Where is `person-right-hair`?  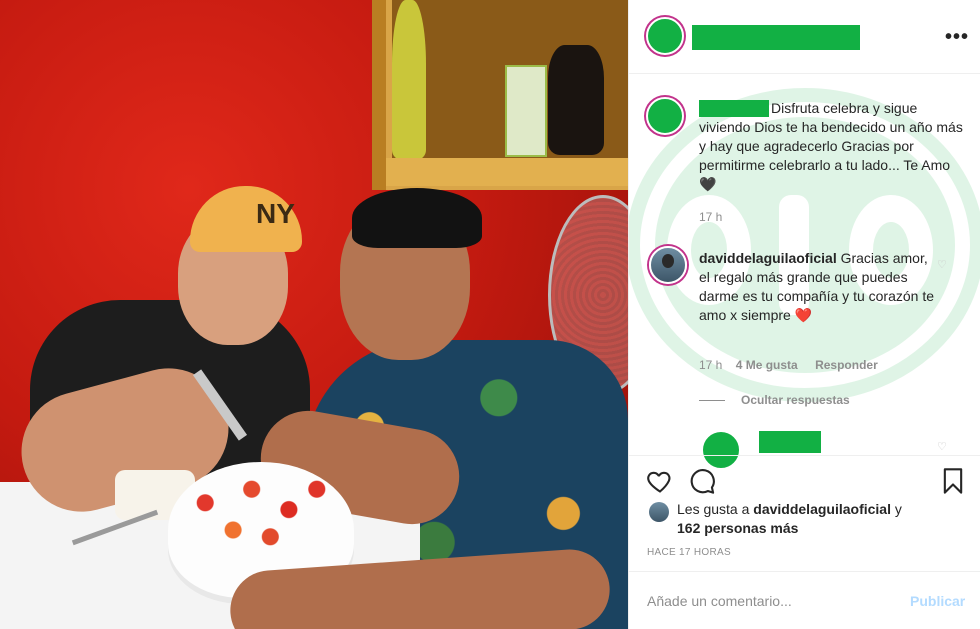 person-right-hair is located at coordinates (417, 218).